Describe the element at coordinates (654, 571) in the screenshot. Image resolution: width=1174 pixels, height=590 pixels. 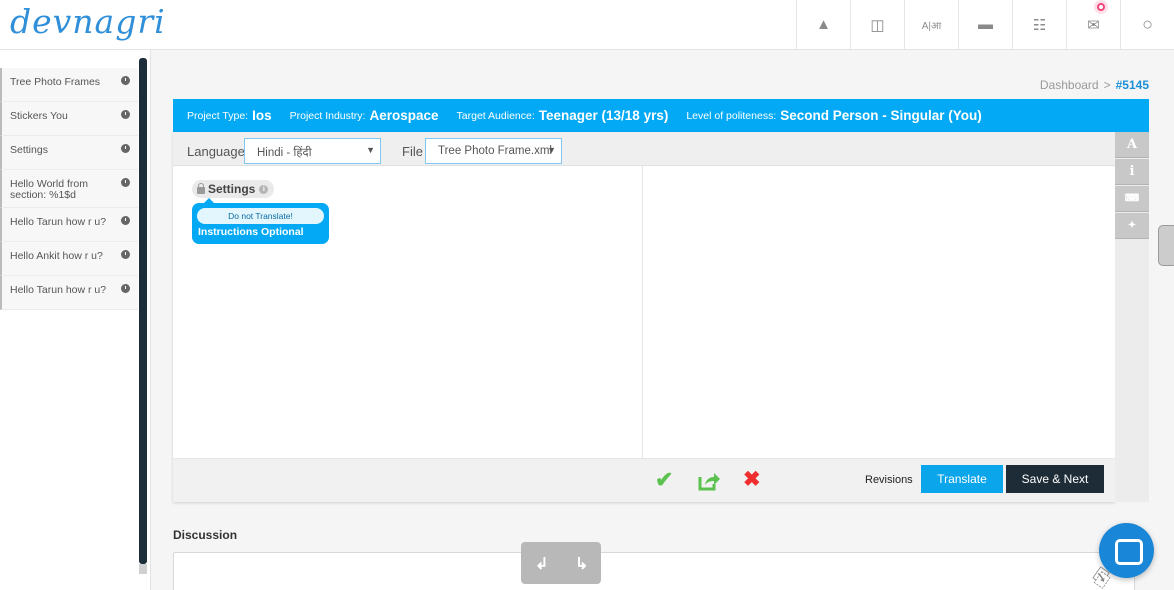
I see `discussion-input` at that location.